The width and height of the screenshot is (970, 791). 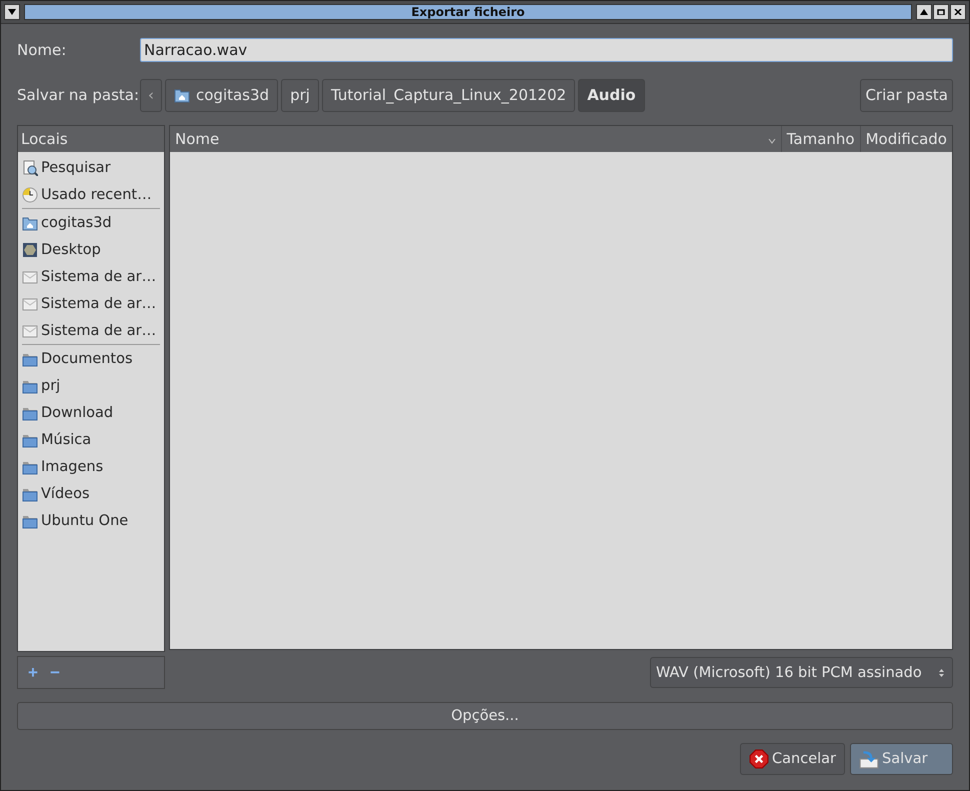 I want to click on spinner-arrows-icon, so click(x=941, y=672).